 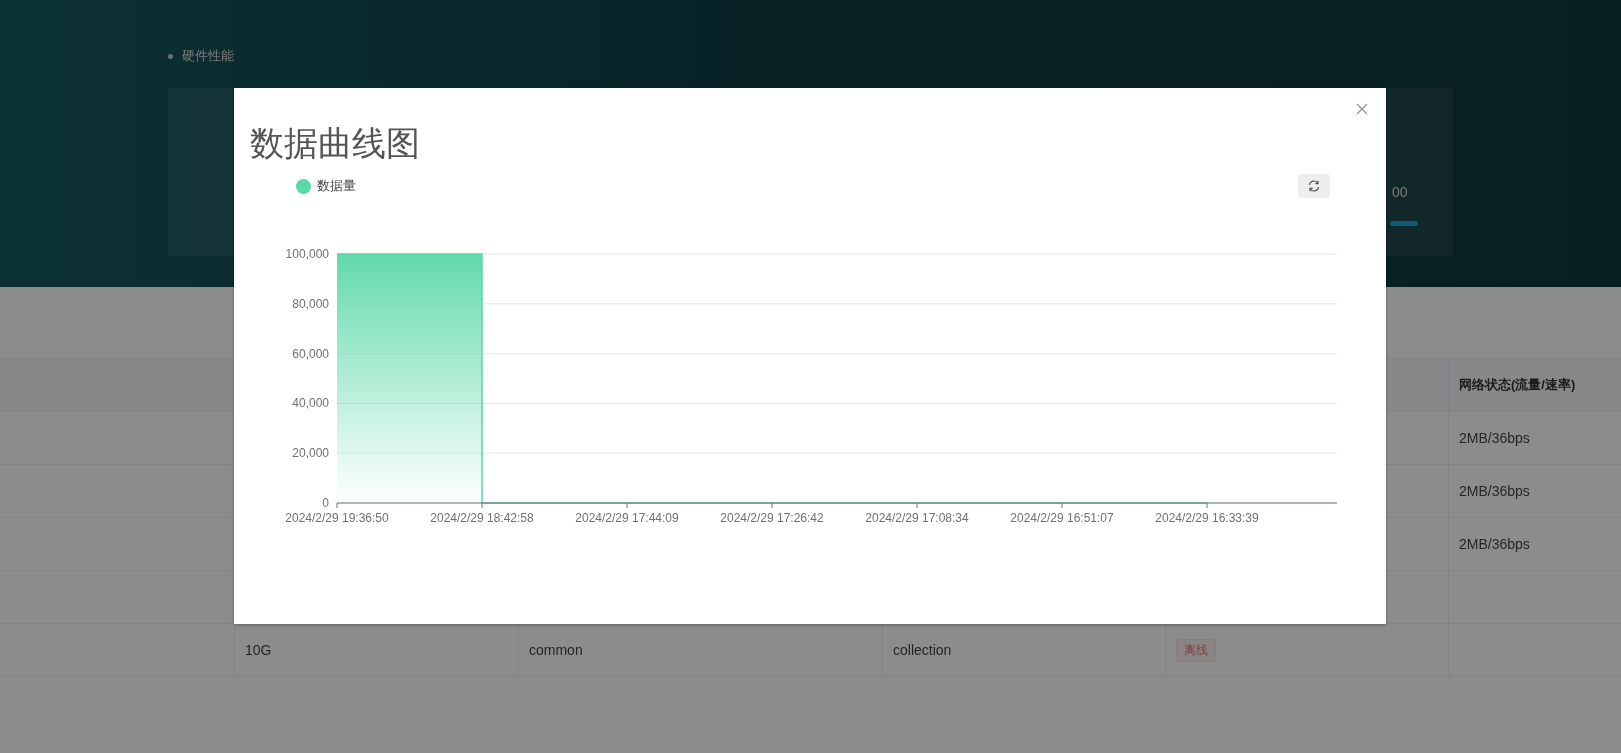 I want to click on axis-label: 80,000, so click(x=310, y=303).